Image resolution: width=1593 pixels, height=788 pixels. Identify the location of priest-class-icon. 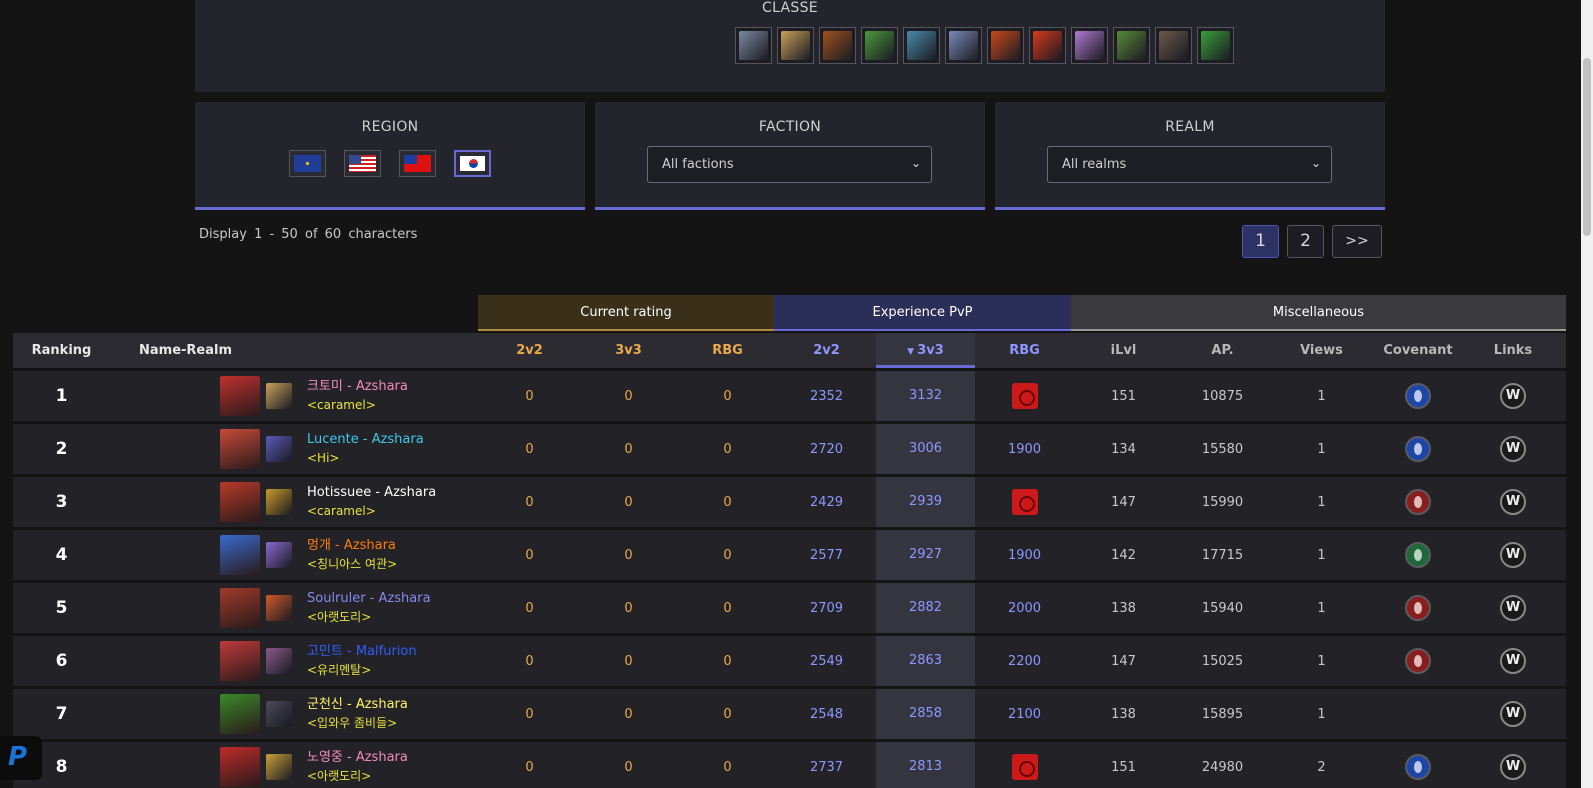
(921, 45).